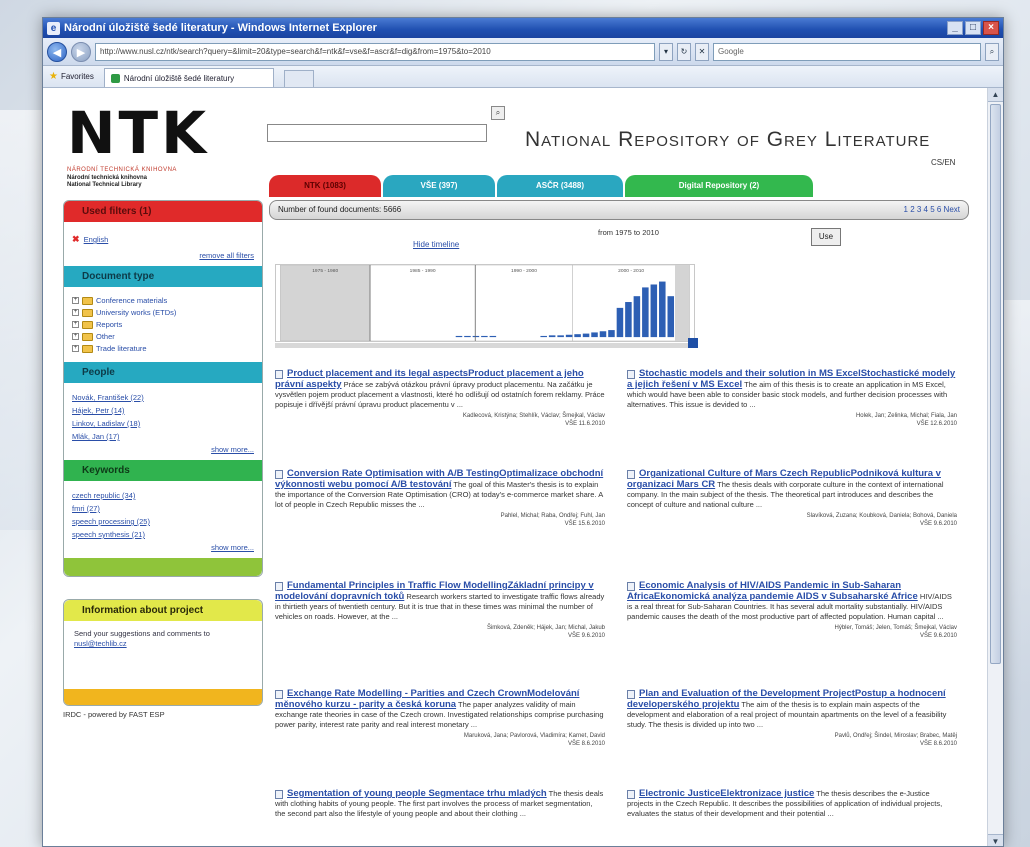 This screenshot has height=847, width=1030. Describe the element at coordinates (81, 51) in the screenshot. I see `forward-button: ▶` at that location.